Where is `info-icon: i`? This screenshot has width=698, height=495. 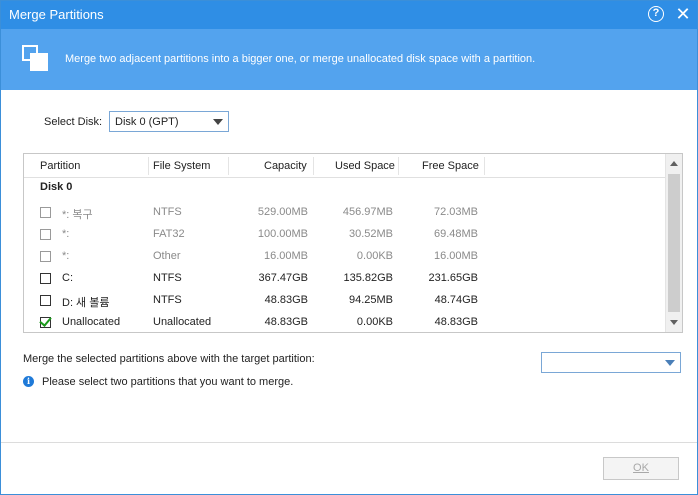
info-icon: i is located at coordinates (28, 381).